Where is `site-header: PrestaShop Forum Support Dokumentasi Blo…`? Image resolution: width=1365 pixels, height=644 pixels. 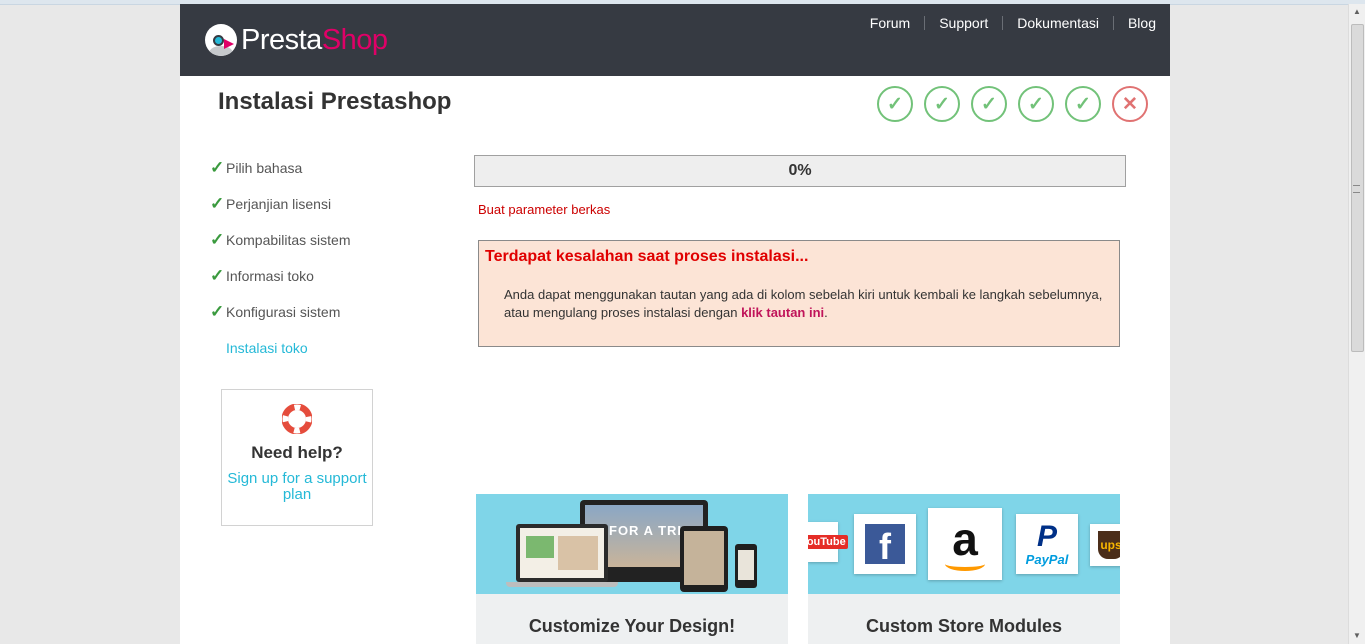 site-header: PrestaShop Forum Support Dokumentasi Blo… is located at coordinates (675, 40).